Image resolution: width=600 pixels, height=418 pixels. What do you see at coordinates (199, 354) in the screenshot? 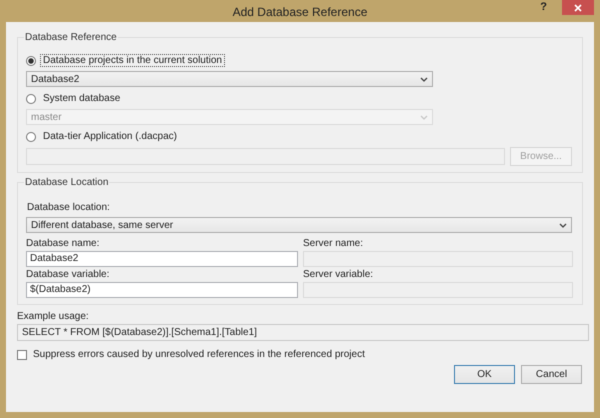
I see `checkbox-label: Suppress errors caused by unresolved references in the referenced project` at bounding box center [199, 354].